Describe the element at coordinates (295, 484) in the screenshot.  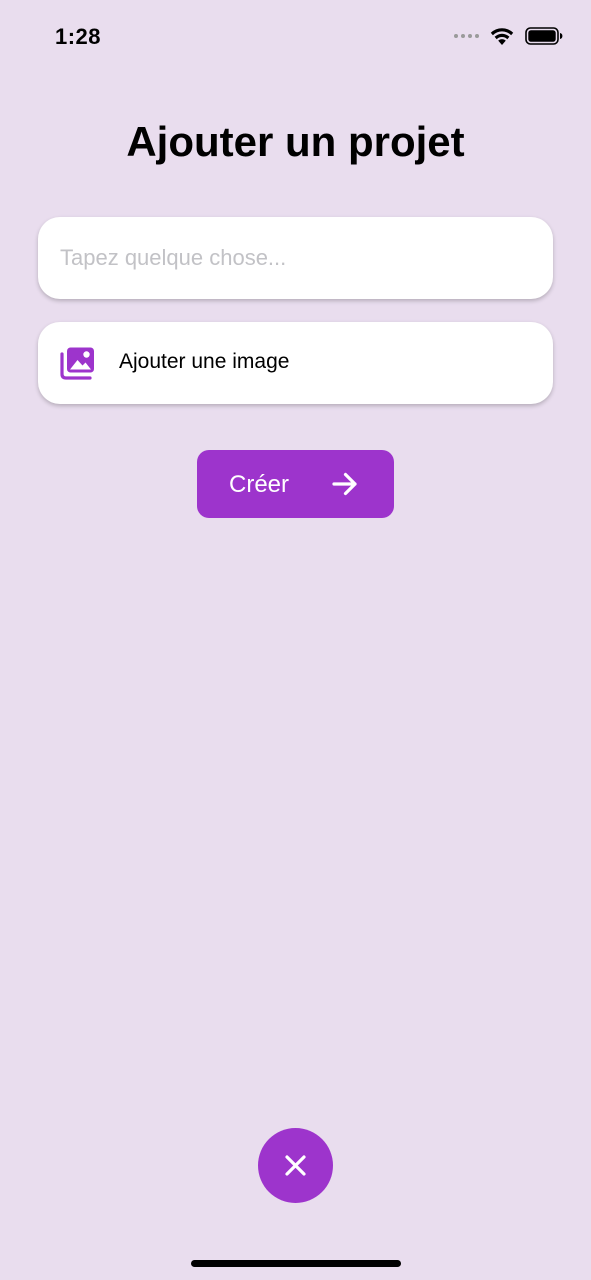
I see `create-button: Créer` at that location.